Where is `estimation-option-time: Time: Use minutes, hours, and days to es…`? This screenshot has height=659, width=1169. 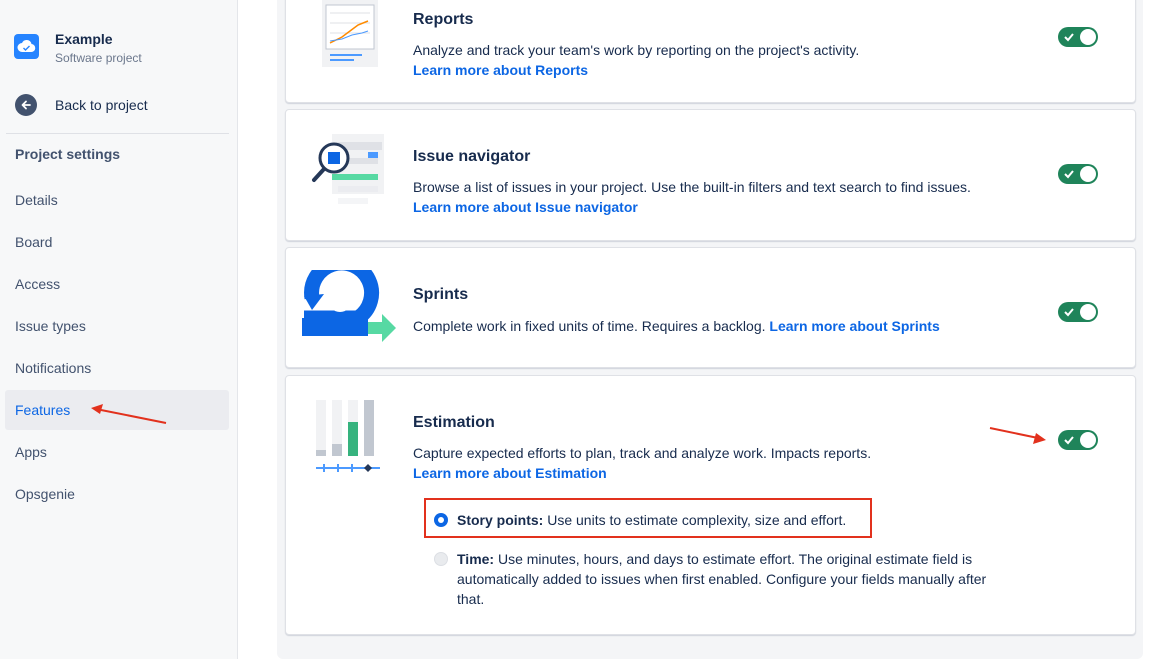 estimation-option-time: Time: Use minutes, hours, and days to es… is located at coordinates (714, 579).